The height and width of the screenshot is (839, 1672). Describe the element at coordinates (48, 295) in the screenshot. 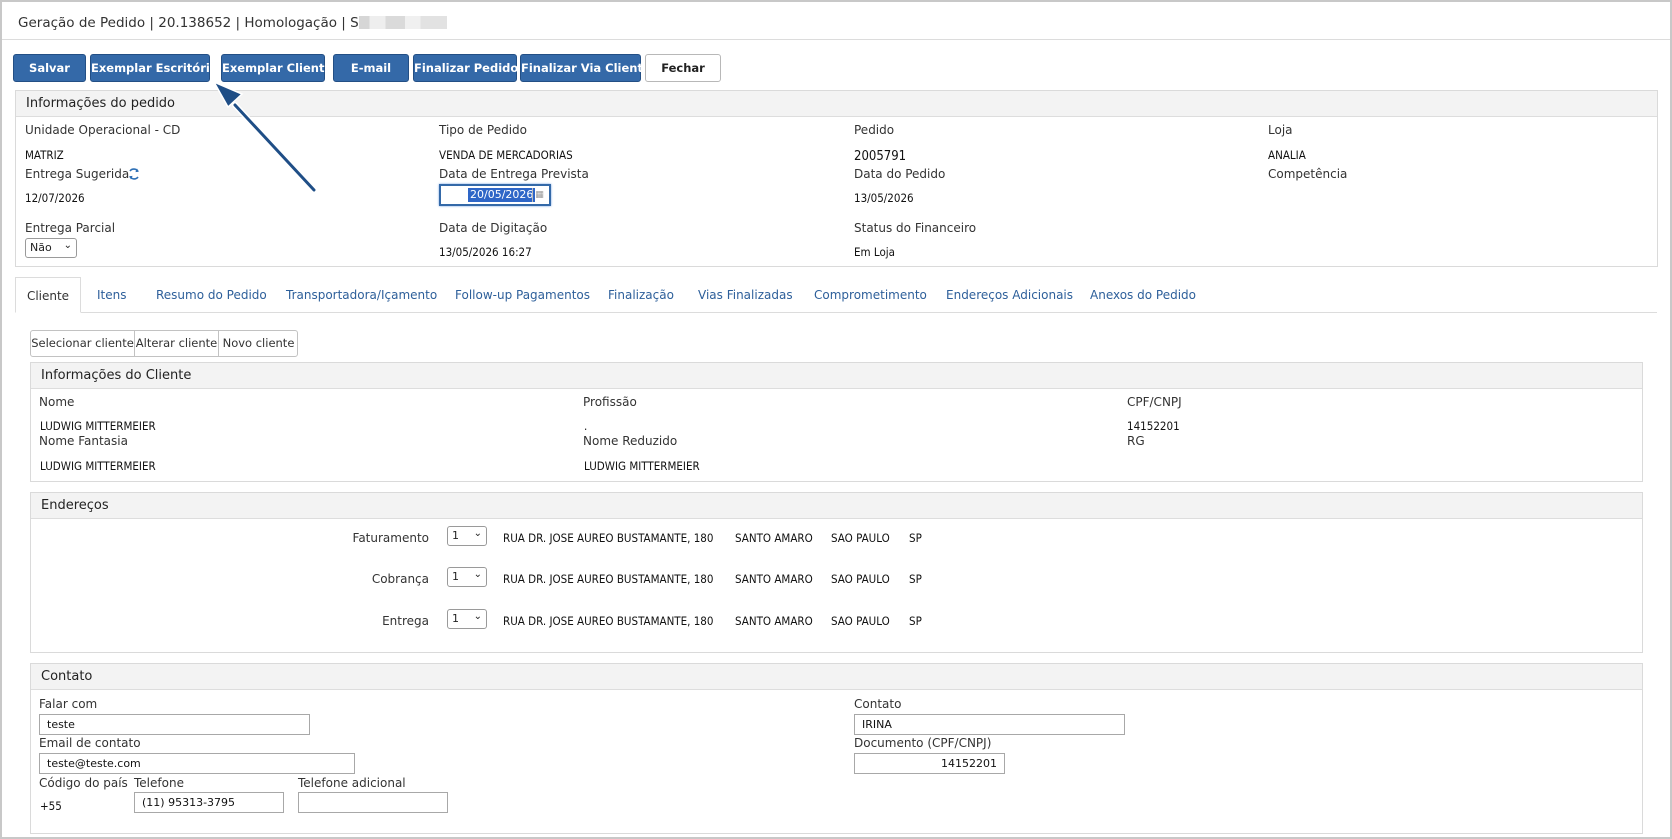

I see `tab-cliente: Cliente` at that location.